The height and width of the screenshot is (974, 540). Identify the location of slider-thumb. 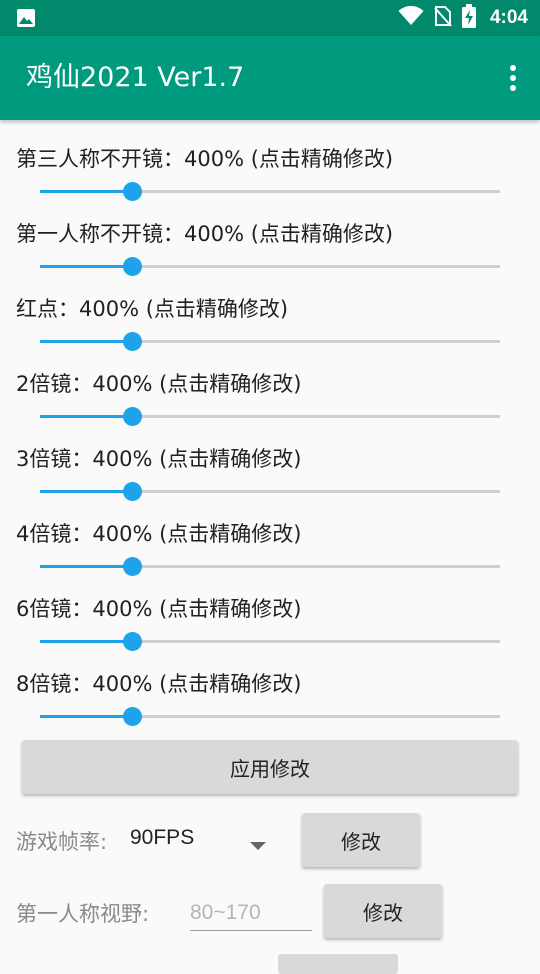
(132, 716).